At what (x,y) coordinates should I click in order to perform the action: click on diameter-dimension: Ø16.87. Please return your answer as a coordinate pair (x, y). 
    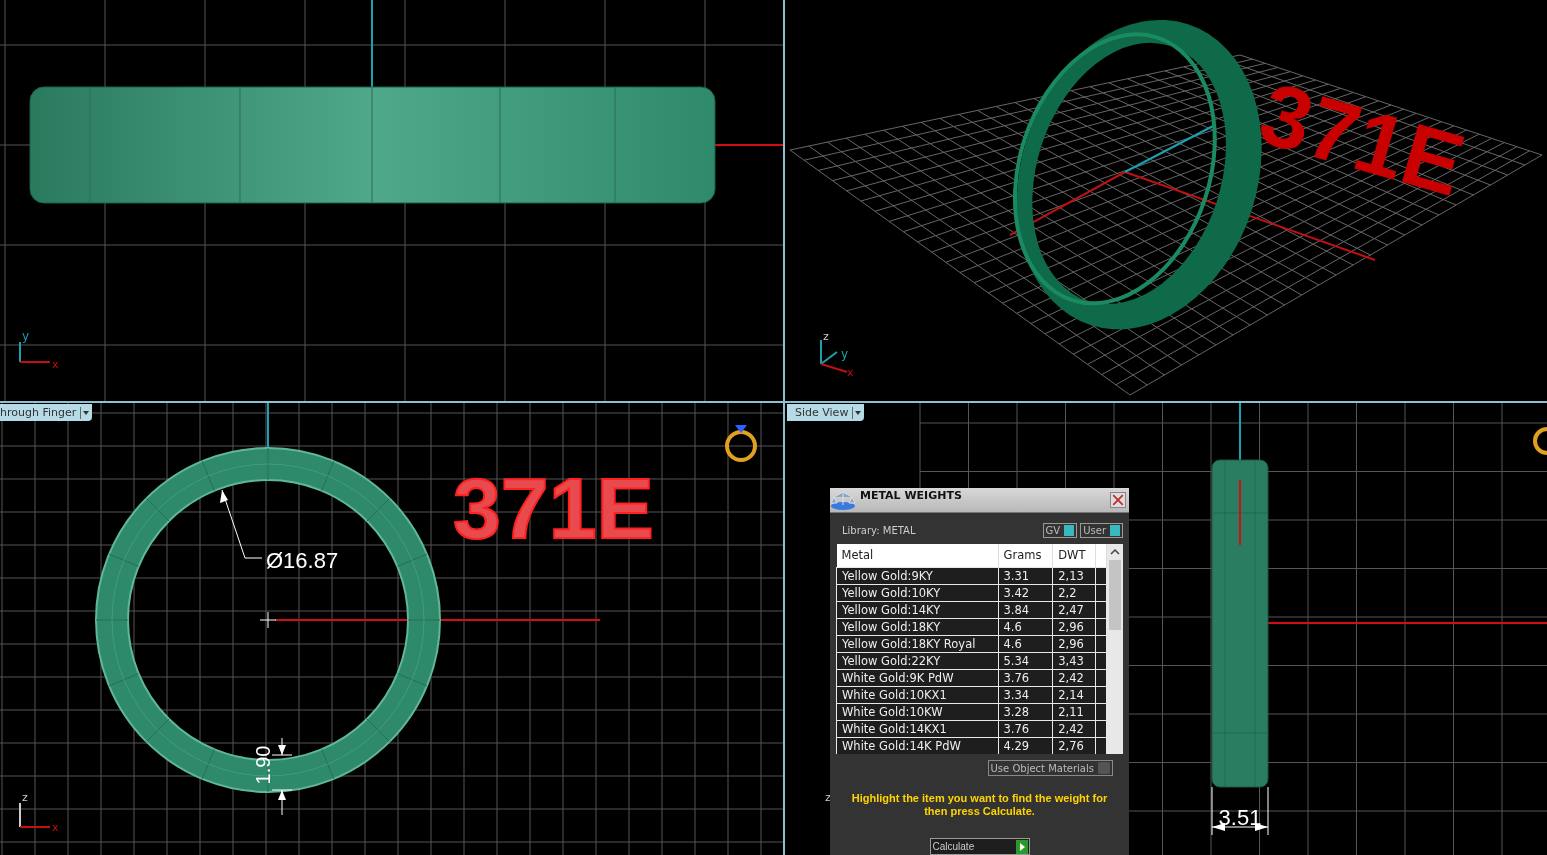
    Looking at the image, I should click on (302, 560).